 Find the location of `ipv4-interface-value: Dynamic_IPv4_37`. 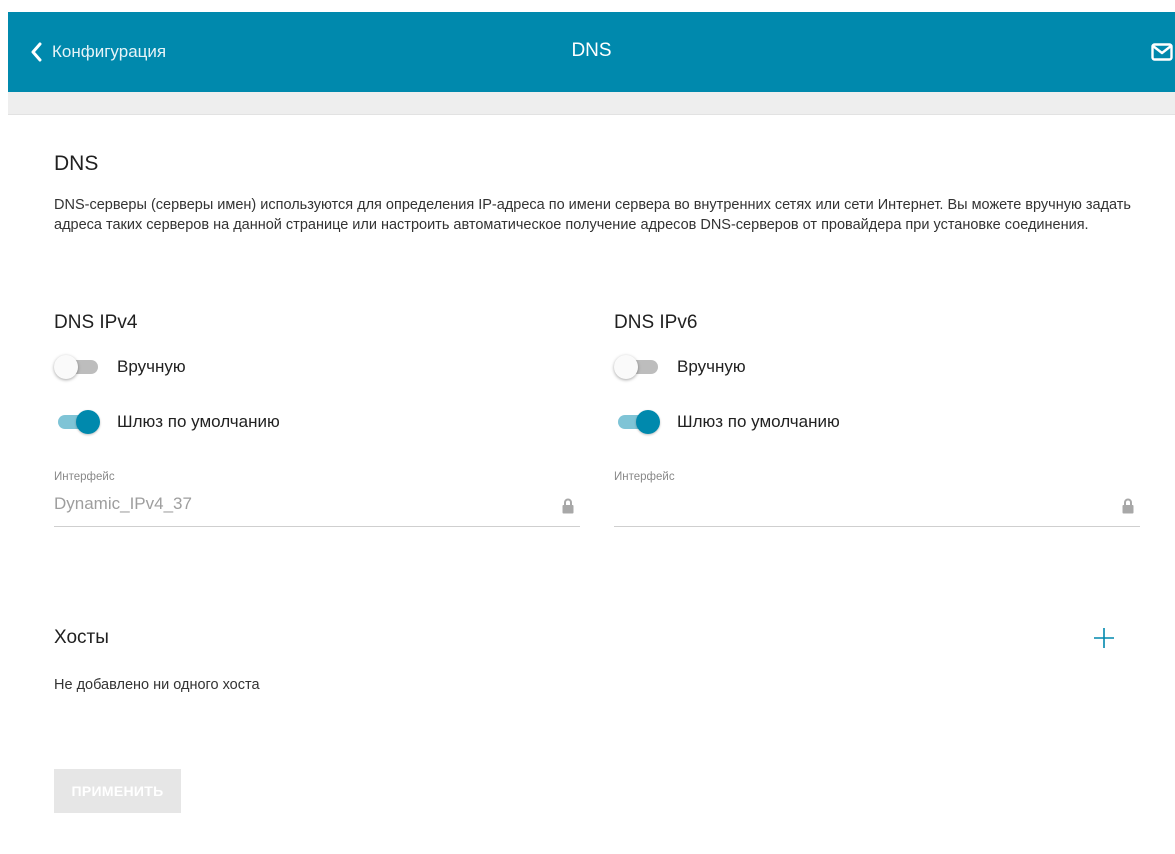

ipv4-interface-value: Dynamic_IPv4_37 is located at coordinates (123, 503).